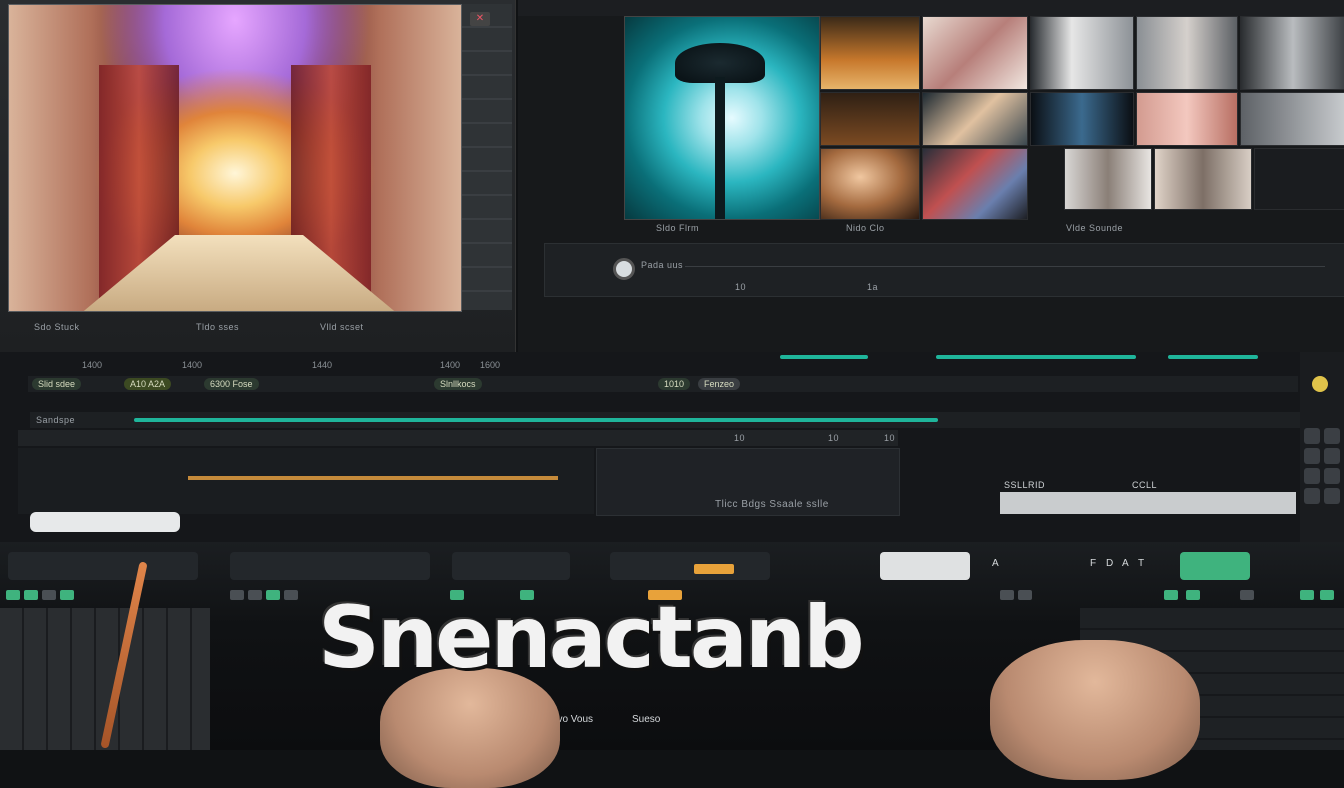 Image resolution: width=1344 pixels, height=788 pixels. Describe the element at coordinates (646, 719) in the screenshot. I see `deck-label-2: Sueso` at that location.